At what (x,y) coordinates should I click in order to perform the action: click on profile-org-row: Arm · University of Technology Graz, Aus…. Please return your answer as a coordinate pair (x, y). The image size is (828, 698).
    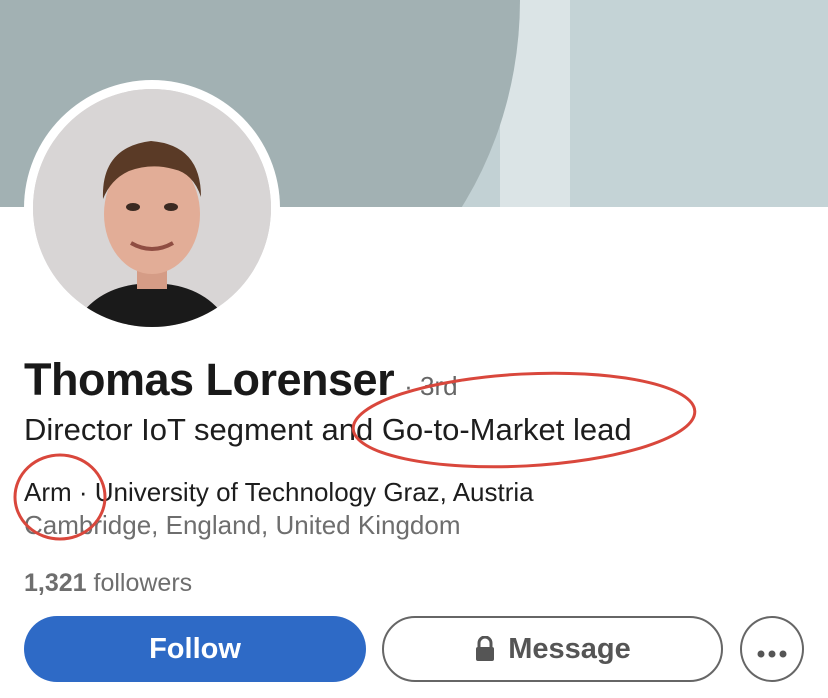
    Looking at the image, I should click on (279, 492).